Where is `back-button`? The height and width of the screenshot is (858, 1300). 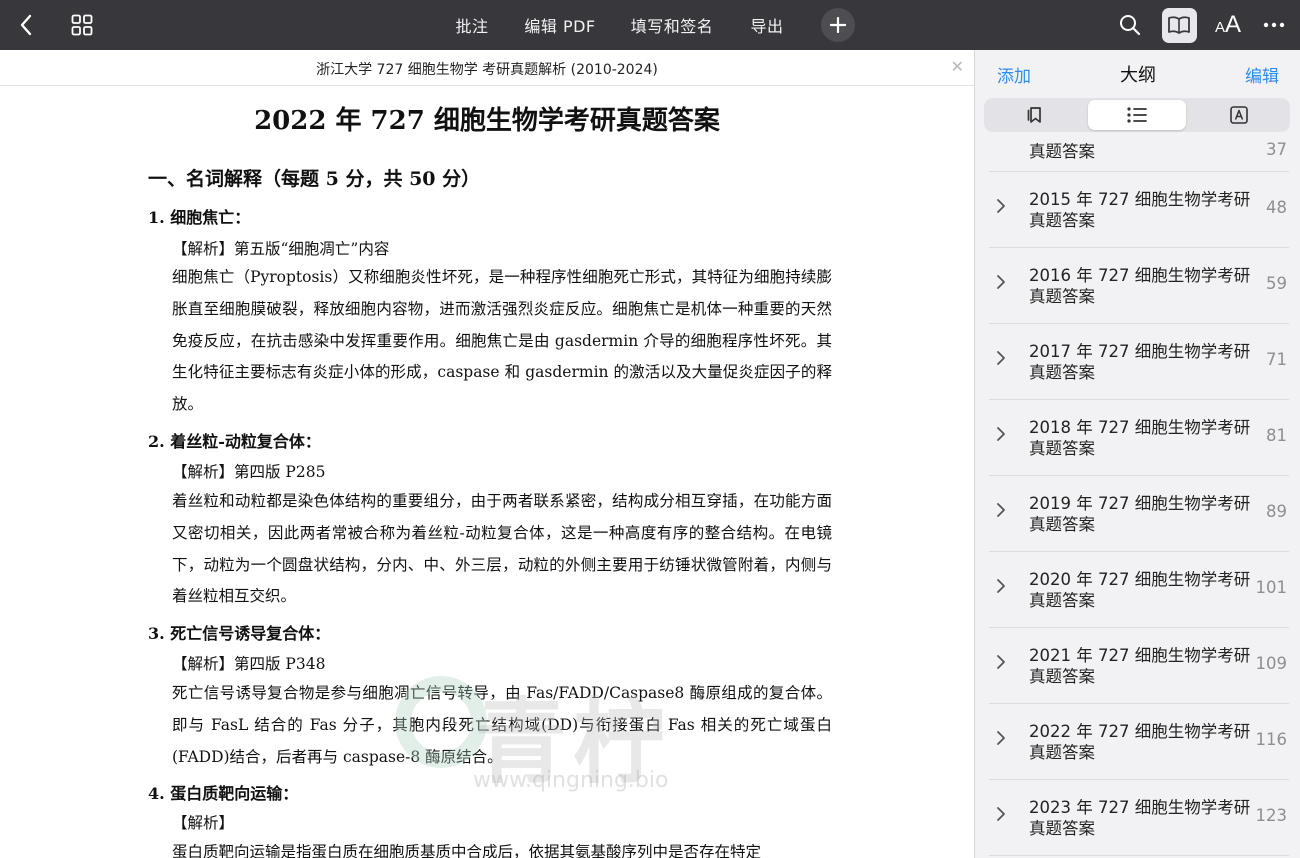
back-button is located at coordinates (26, 25).